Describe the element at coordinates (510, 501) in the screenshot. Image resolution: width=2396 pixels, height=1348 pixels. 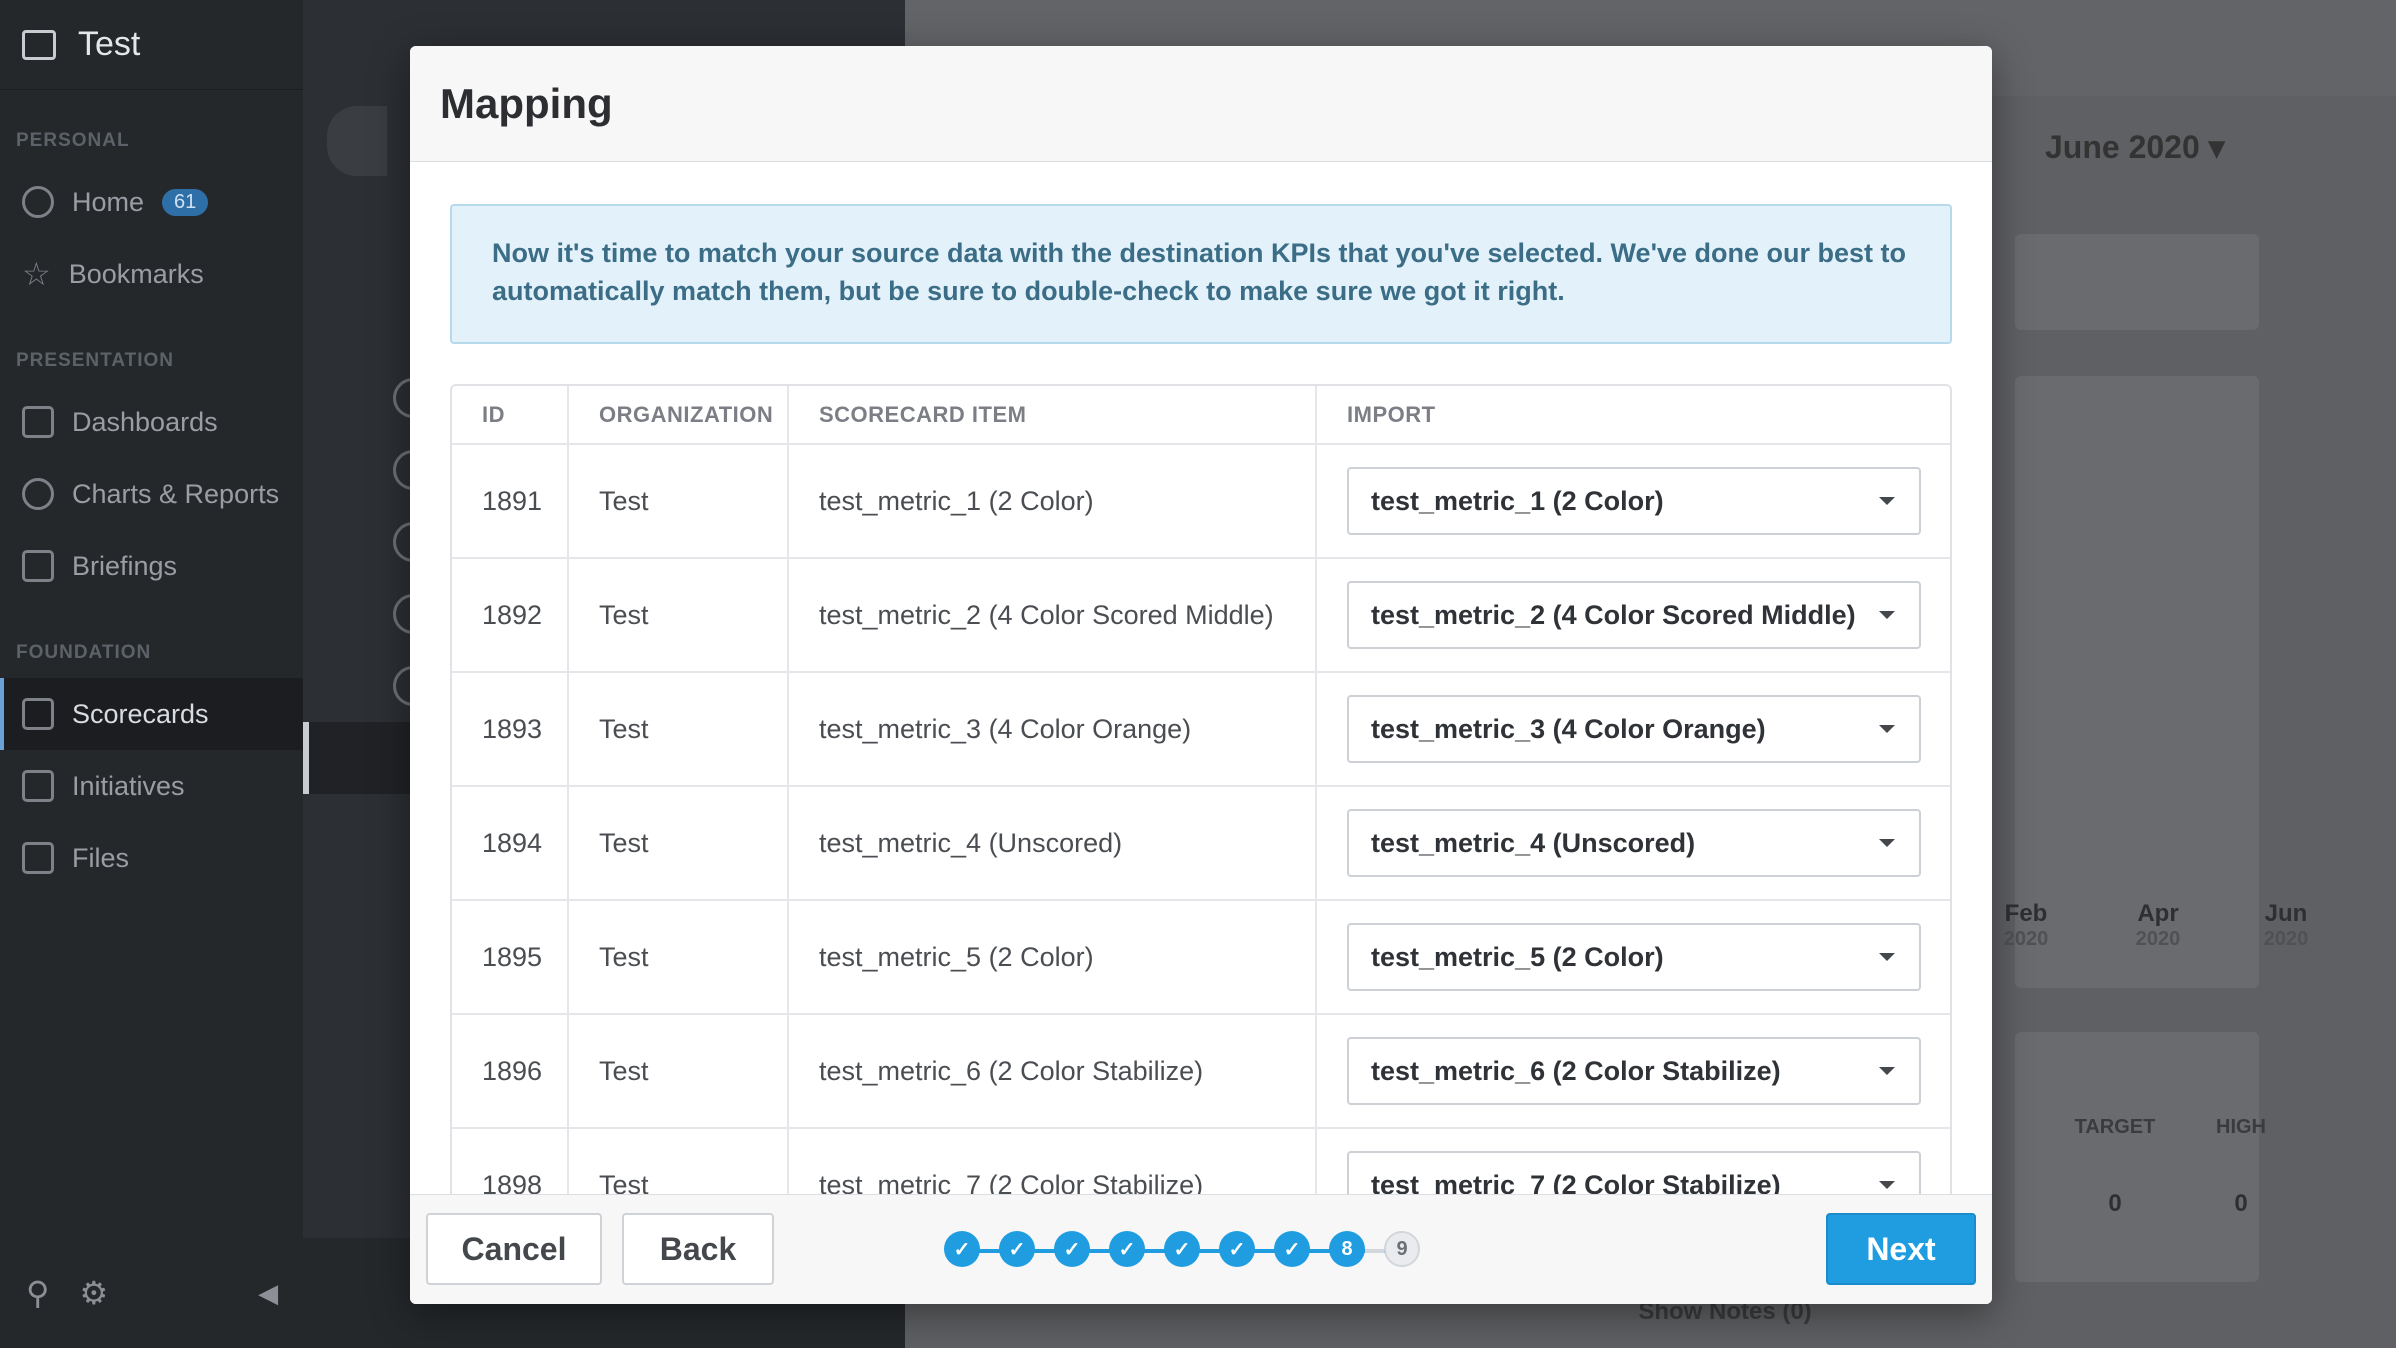
I see `cell-id: 1891` at that location.